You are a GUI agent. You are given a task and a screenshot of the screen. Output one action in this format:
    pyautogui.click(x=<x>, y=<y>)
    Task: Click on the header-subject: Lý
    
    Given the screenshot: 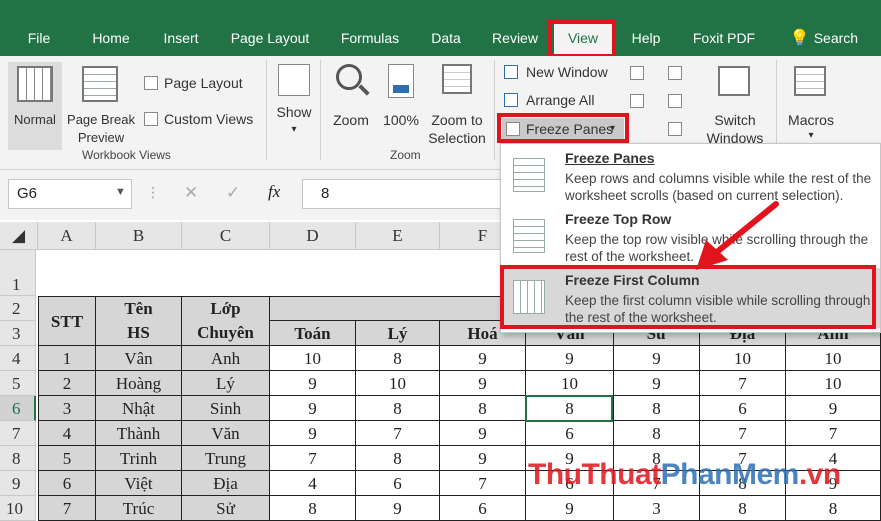 What is the action you would take?
    pyautogui.click(x=398, y=333)
    